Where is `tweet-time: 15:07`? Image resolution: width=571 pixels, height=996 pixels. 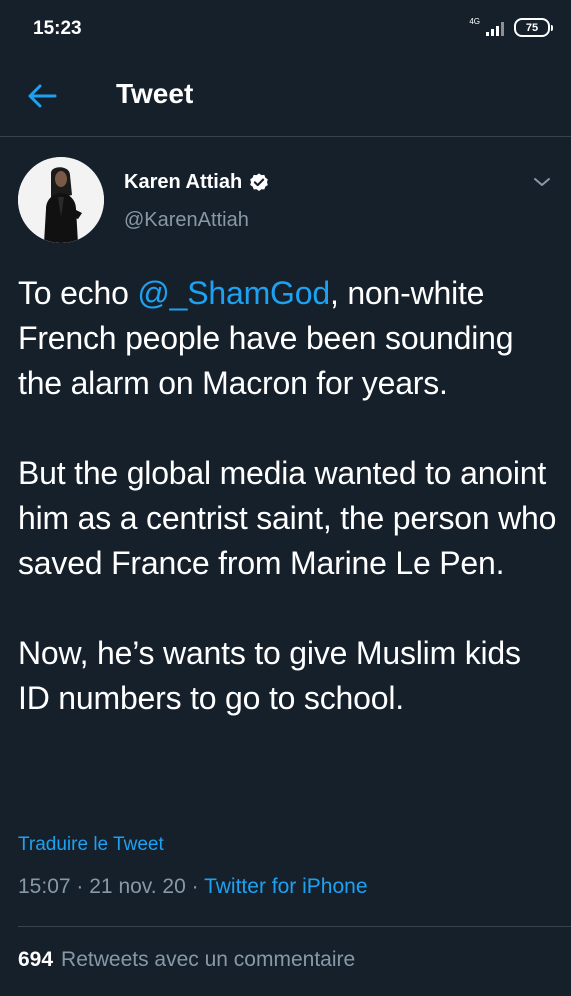 tweet-time: 15:07 is located at coordinates (44, 886).